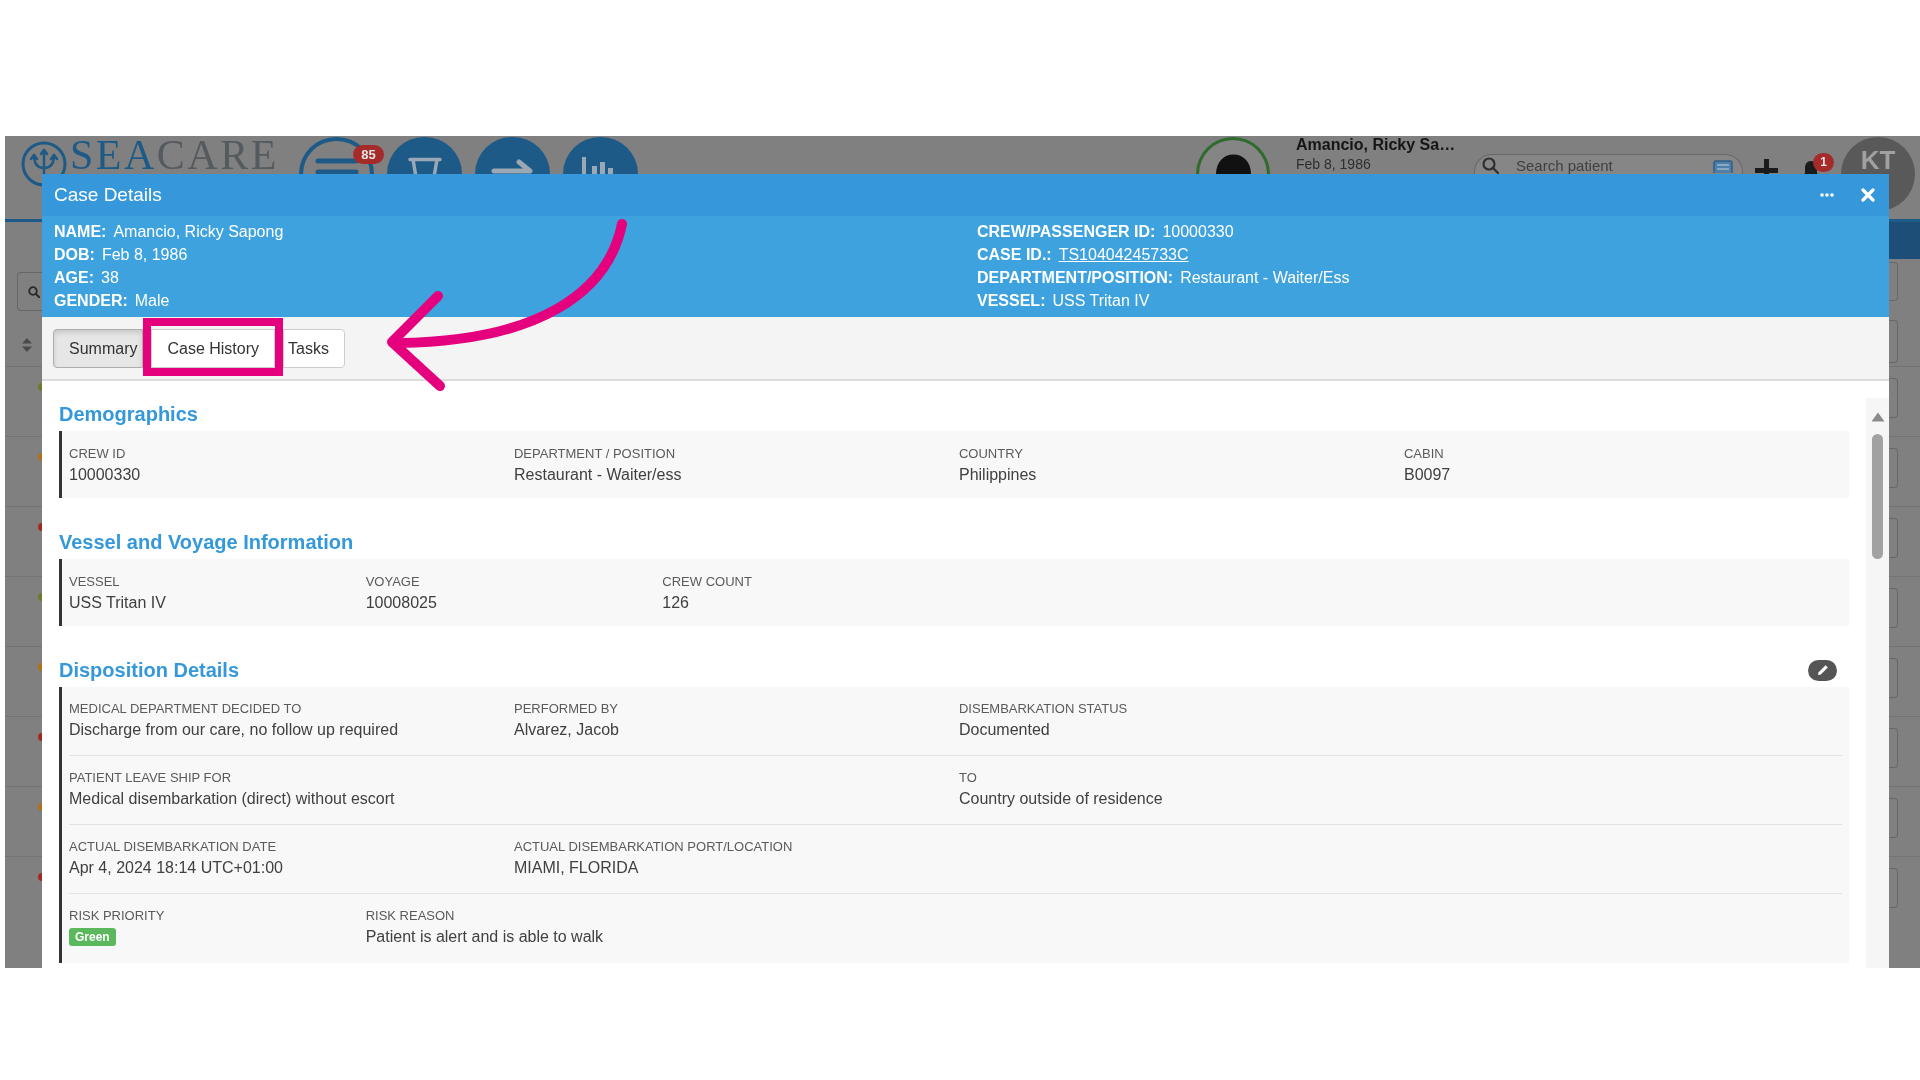  What do you see at coordinates (1066, 232) in the screenshot?
I see `info-label: CREW/PASSENGER ID:` at bounding box center [1066, 232].